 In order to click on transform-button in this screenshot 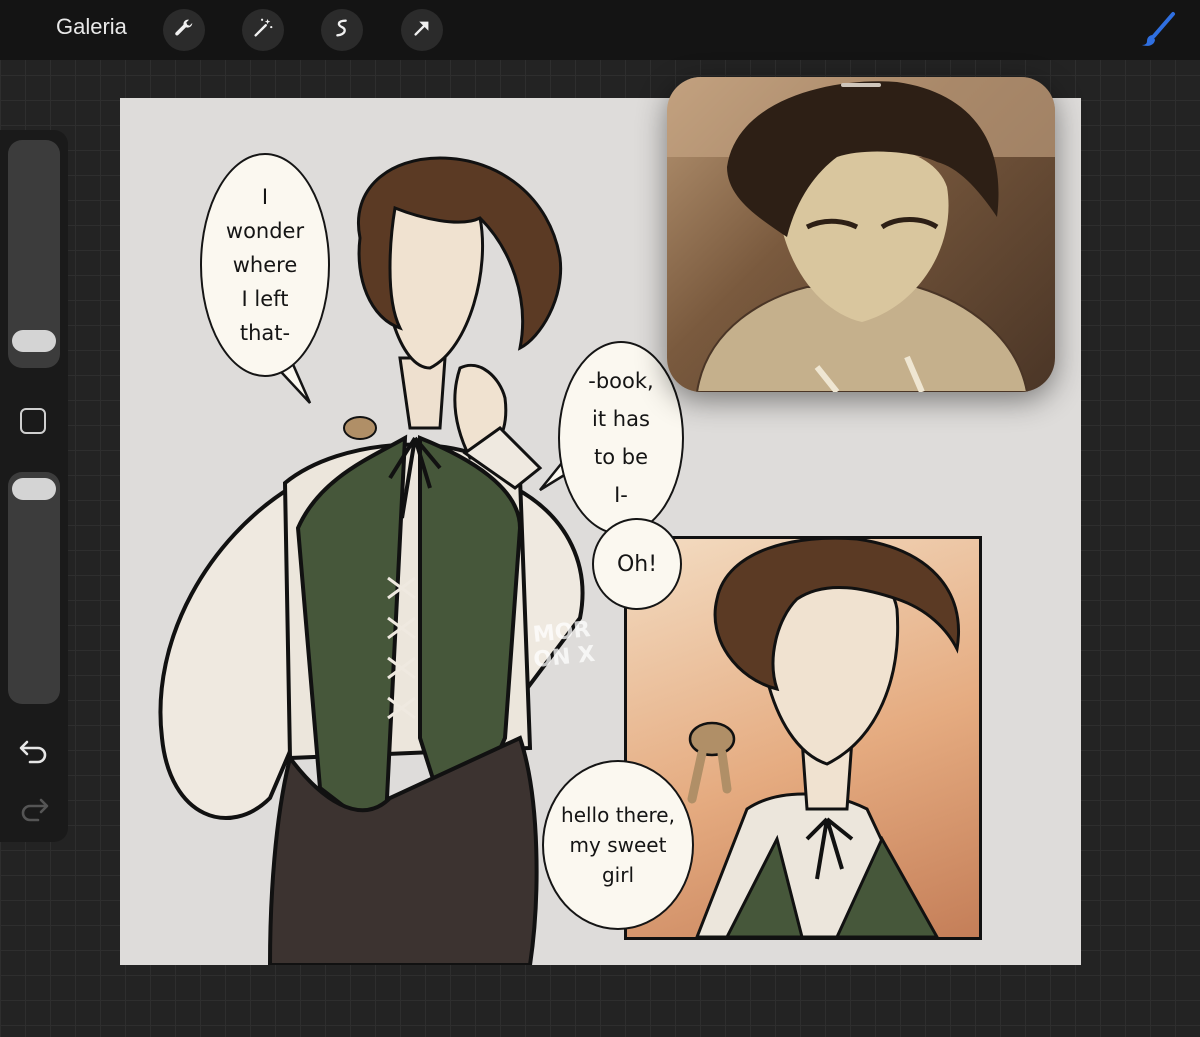, I will do `click(422, 30)`.